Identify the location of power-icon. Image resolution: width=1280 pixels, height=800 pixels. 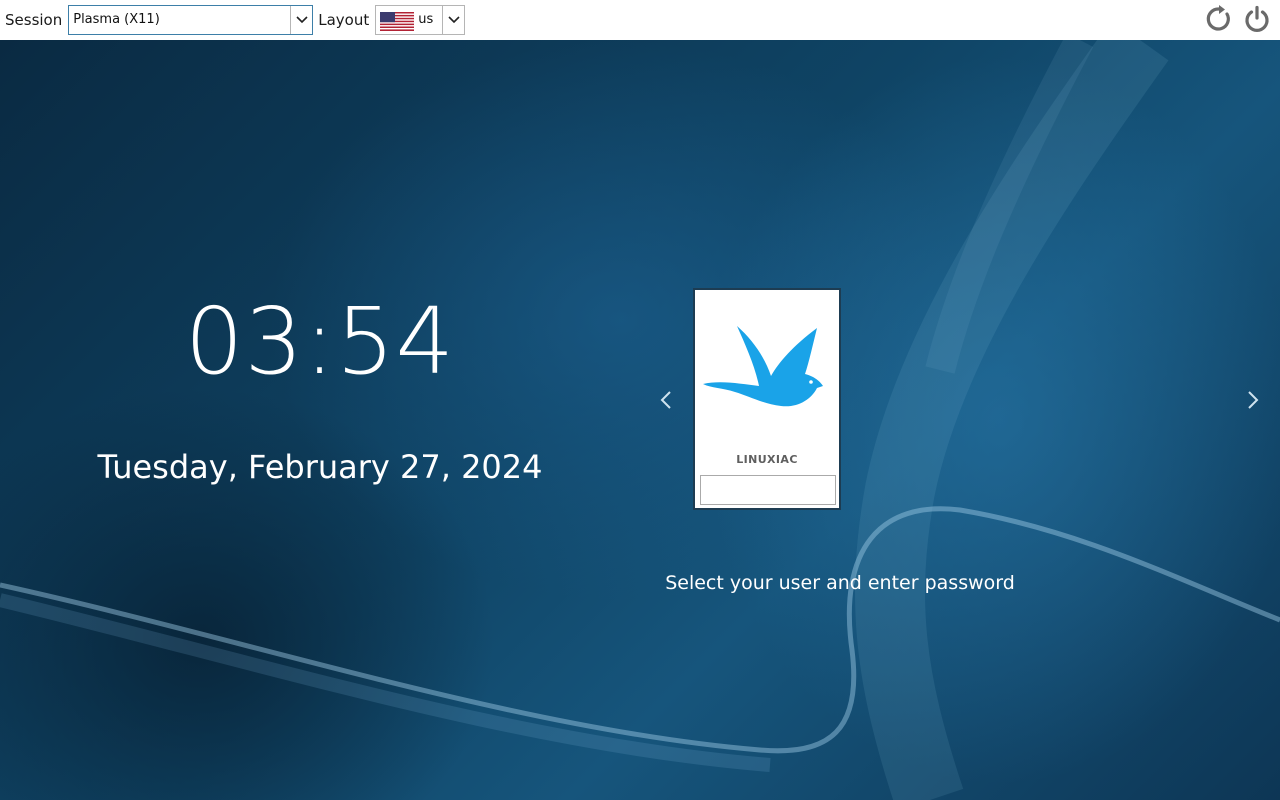
(1257, 18).